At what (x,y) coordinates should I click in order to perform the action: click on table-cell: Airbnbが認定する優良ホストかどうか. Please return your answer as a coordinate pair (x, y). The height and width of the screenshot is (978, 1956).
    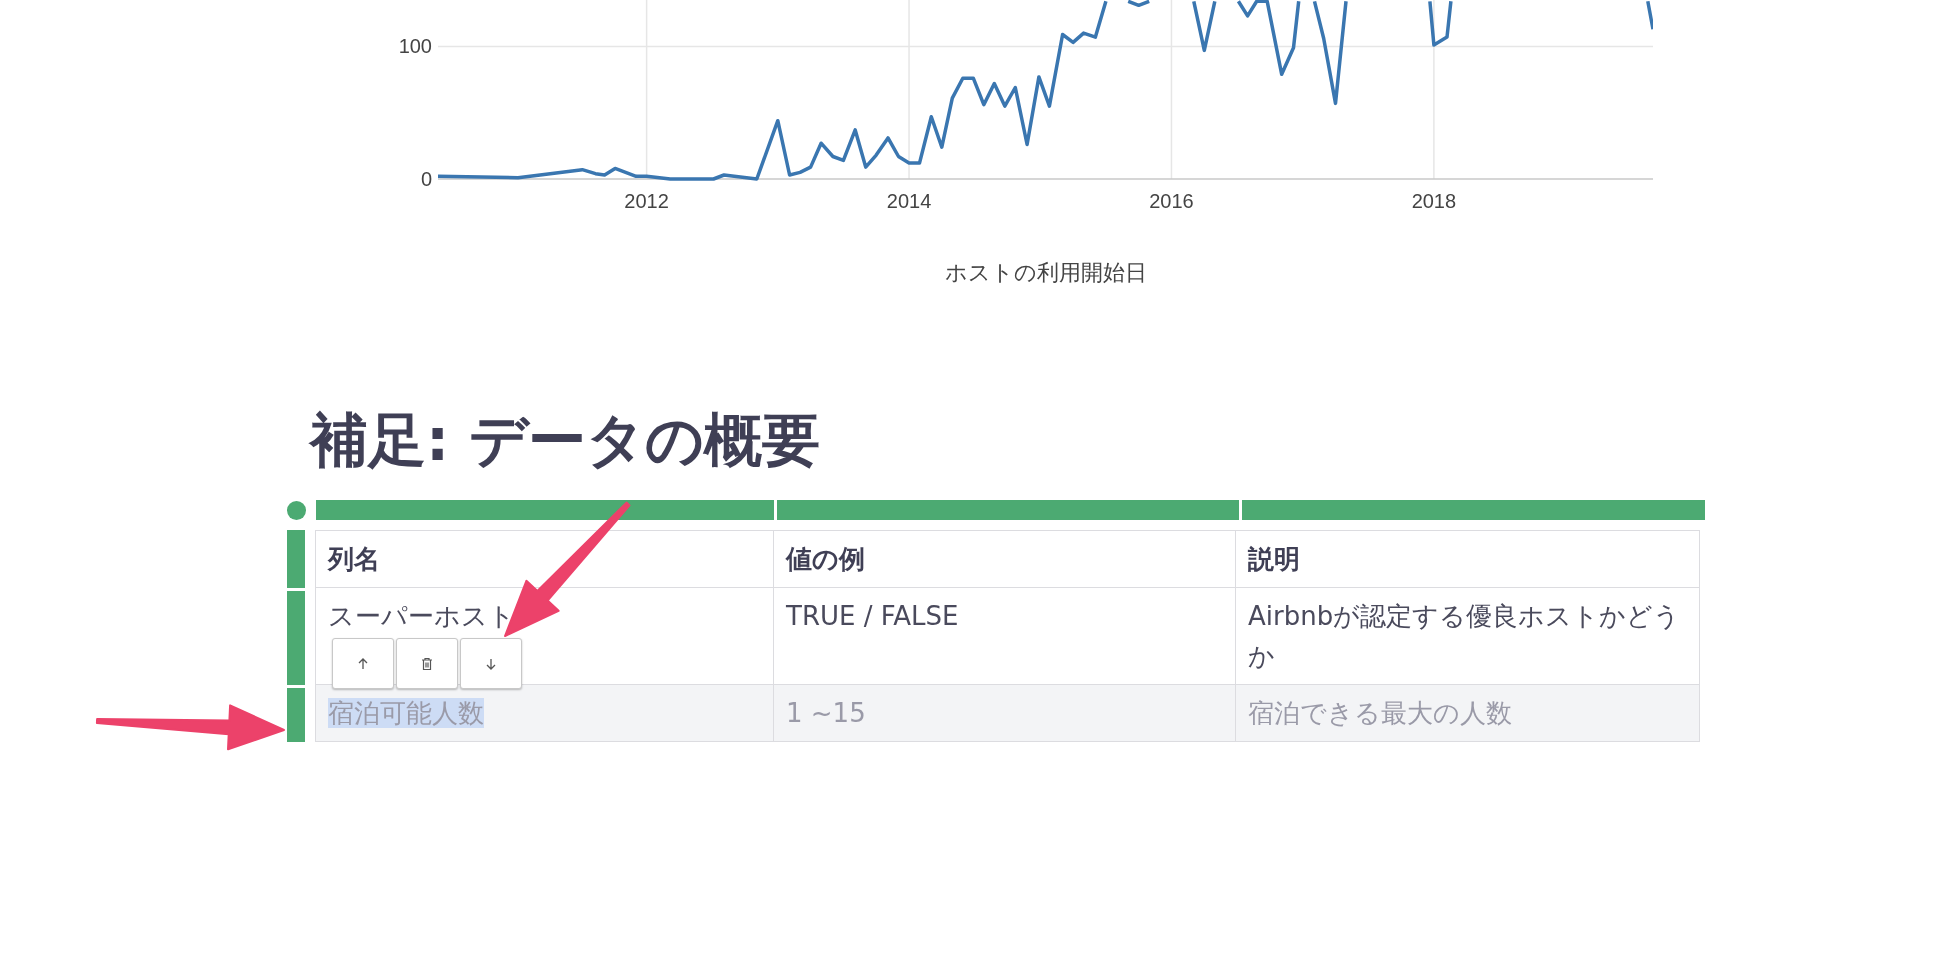
    Looking at the image, I should click on (1464, 636).